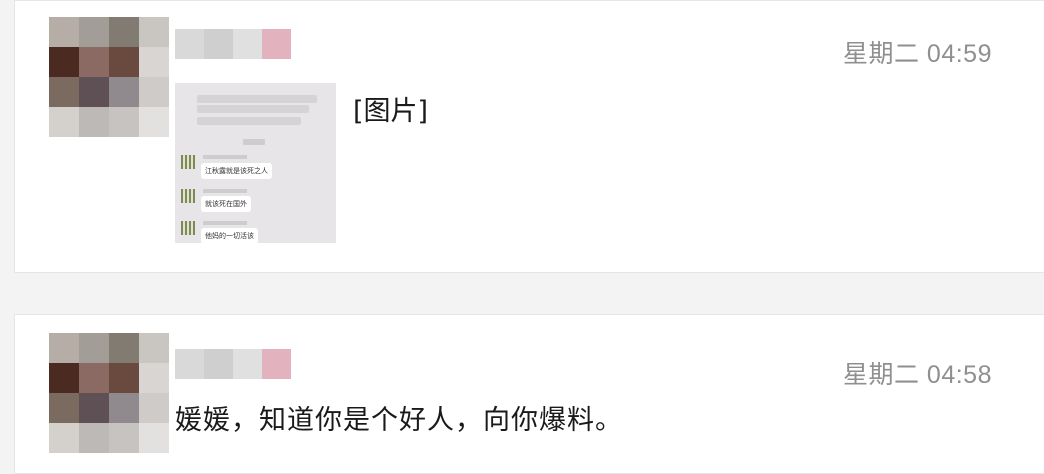 The height and width of the screenshot is (474, 1044). What do you see at coordinates (236, 171) in the screenshot?
I see `thumbnail-bubble: 江秋露就是该死之人` at bounding box center [236, 171].